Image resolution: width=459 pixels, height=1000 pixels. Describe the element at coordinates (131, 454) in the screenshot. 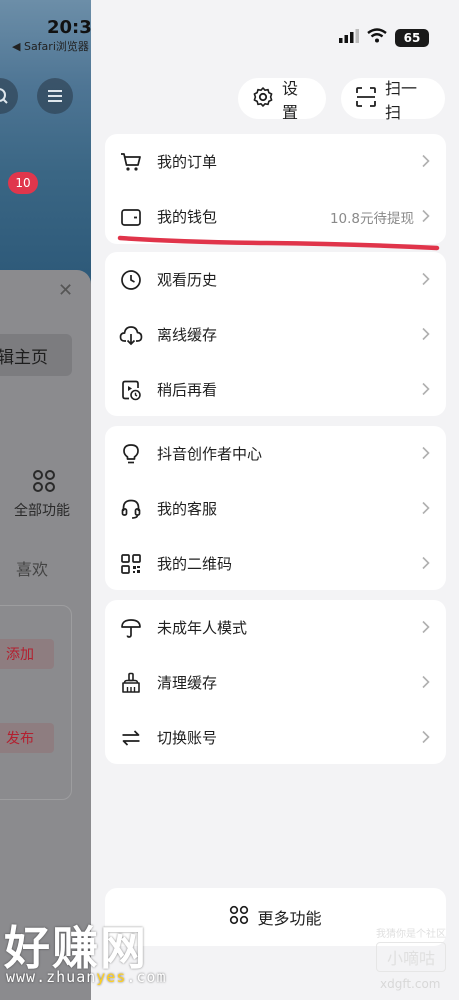

I see `lightbulb-icon` at that location.